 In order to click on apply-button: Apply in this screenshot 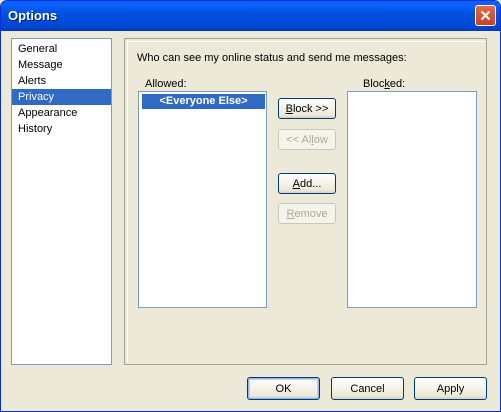, I will do `click(450, 388)`.